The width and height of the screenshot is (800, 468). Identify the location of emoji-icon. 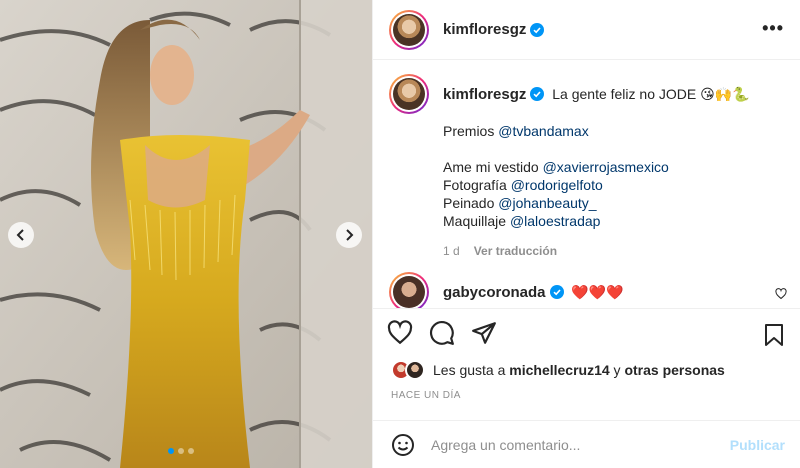
(403, 445).